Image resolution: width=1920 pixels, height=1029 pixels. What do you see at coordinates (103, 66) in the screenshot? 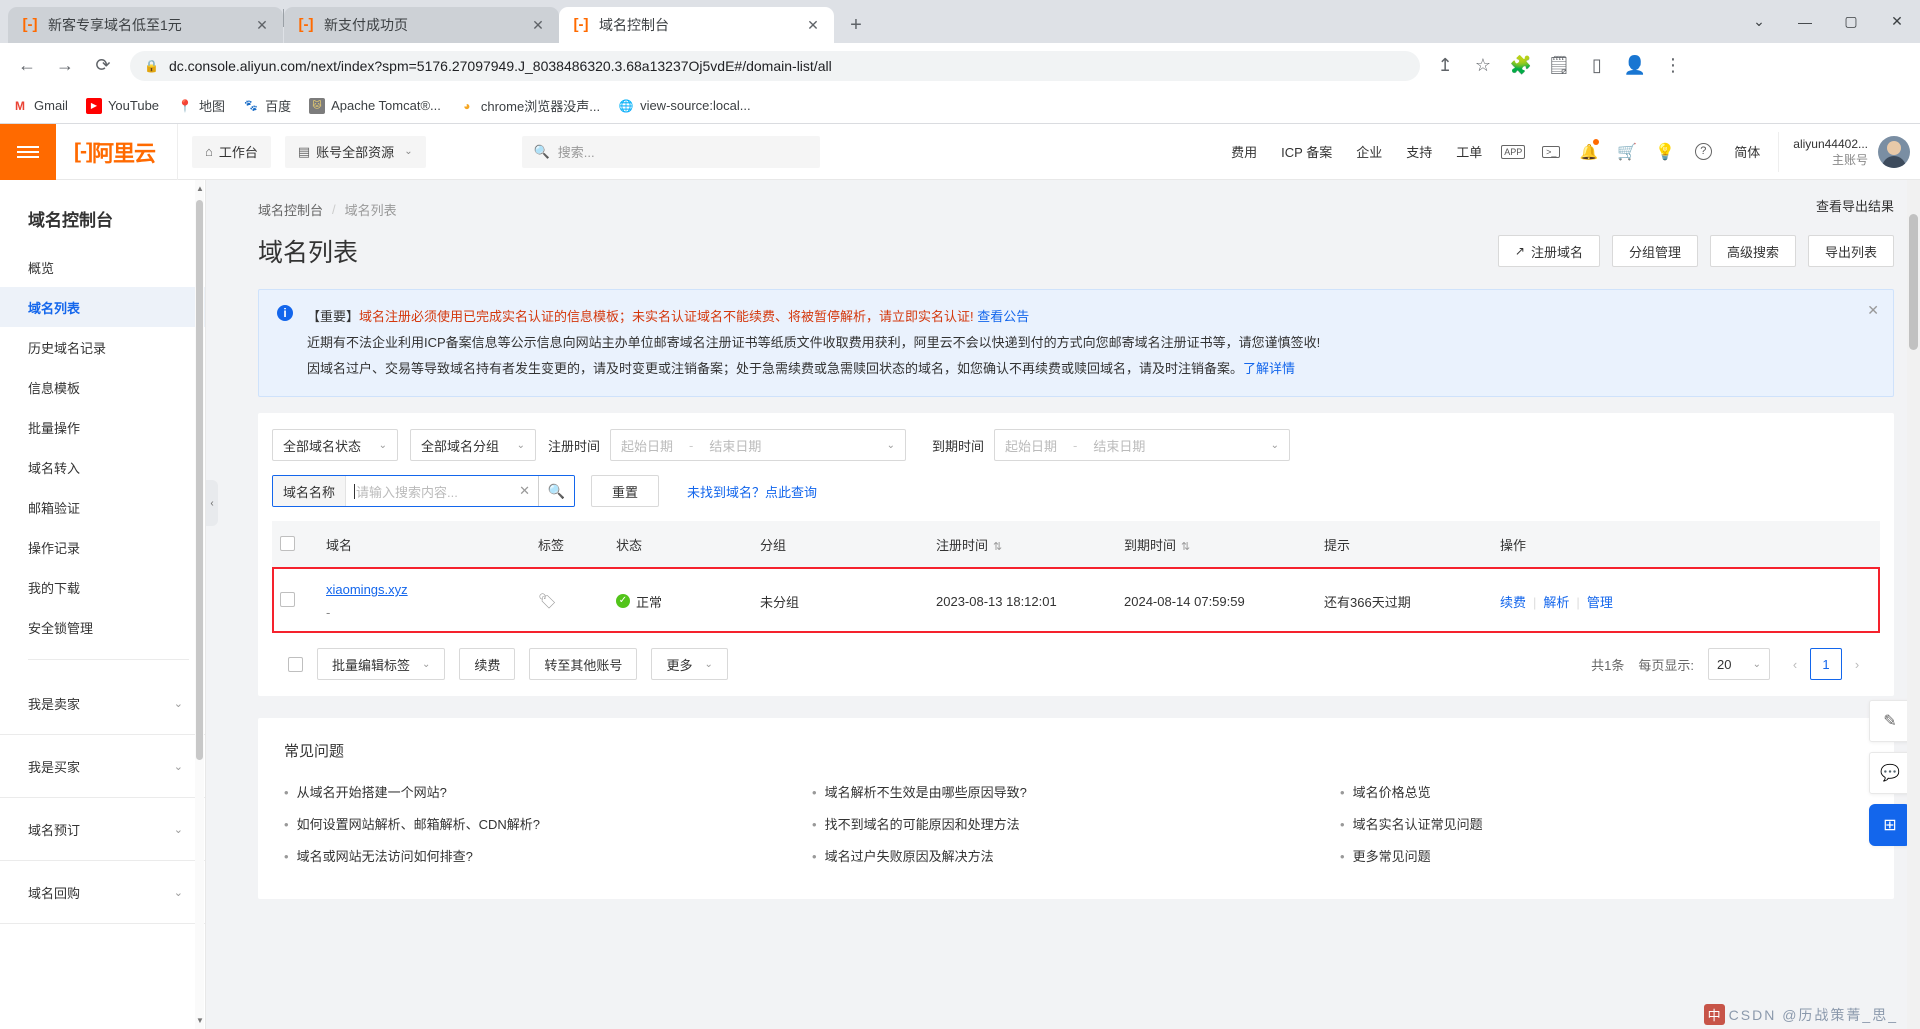
I see `reload-icon: ⟳` at bounding box center [103, 66].